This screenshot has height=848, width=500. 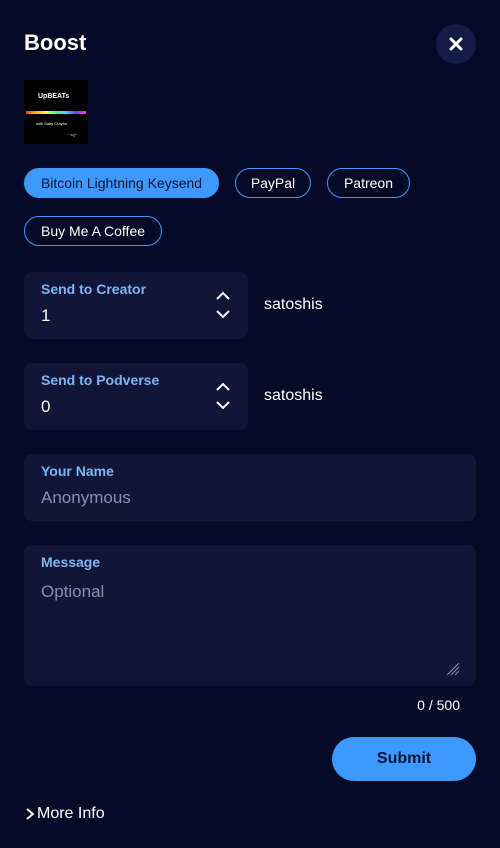 What do you see at coordinates (46, 315) in the screenshot?
I see `creator-amount-value: 1` at bounding box center [46, 315].